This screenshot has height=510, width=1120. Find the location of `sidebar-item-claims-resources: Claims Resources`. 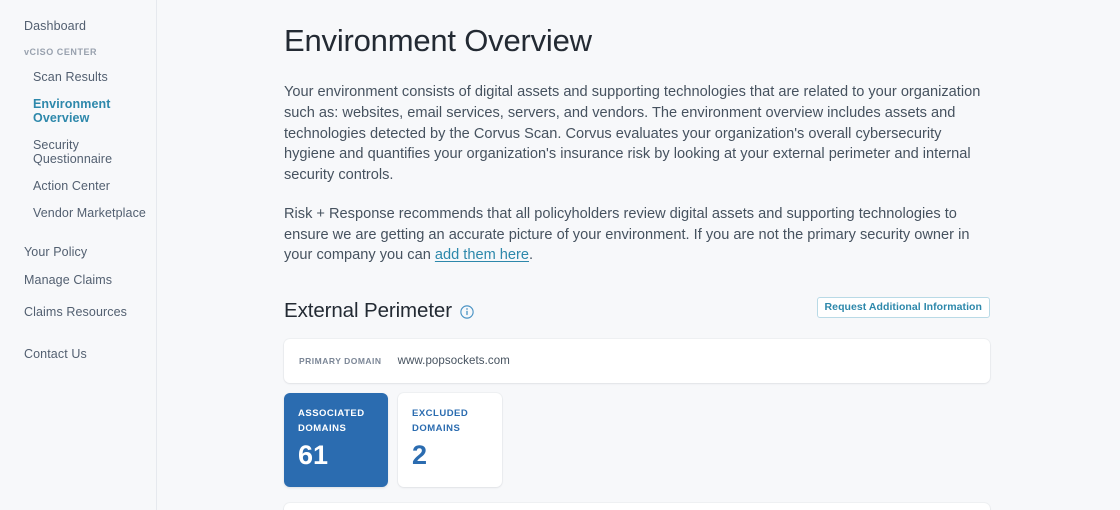

sidebar-item-claims-resources: Claims Resources is located at coordinates (78, 312).